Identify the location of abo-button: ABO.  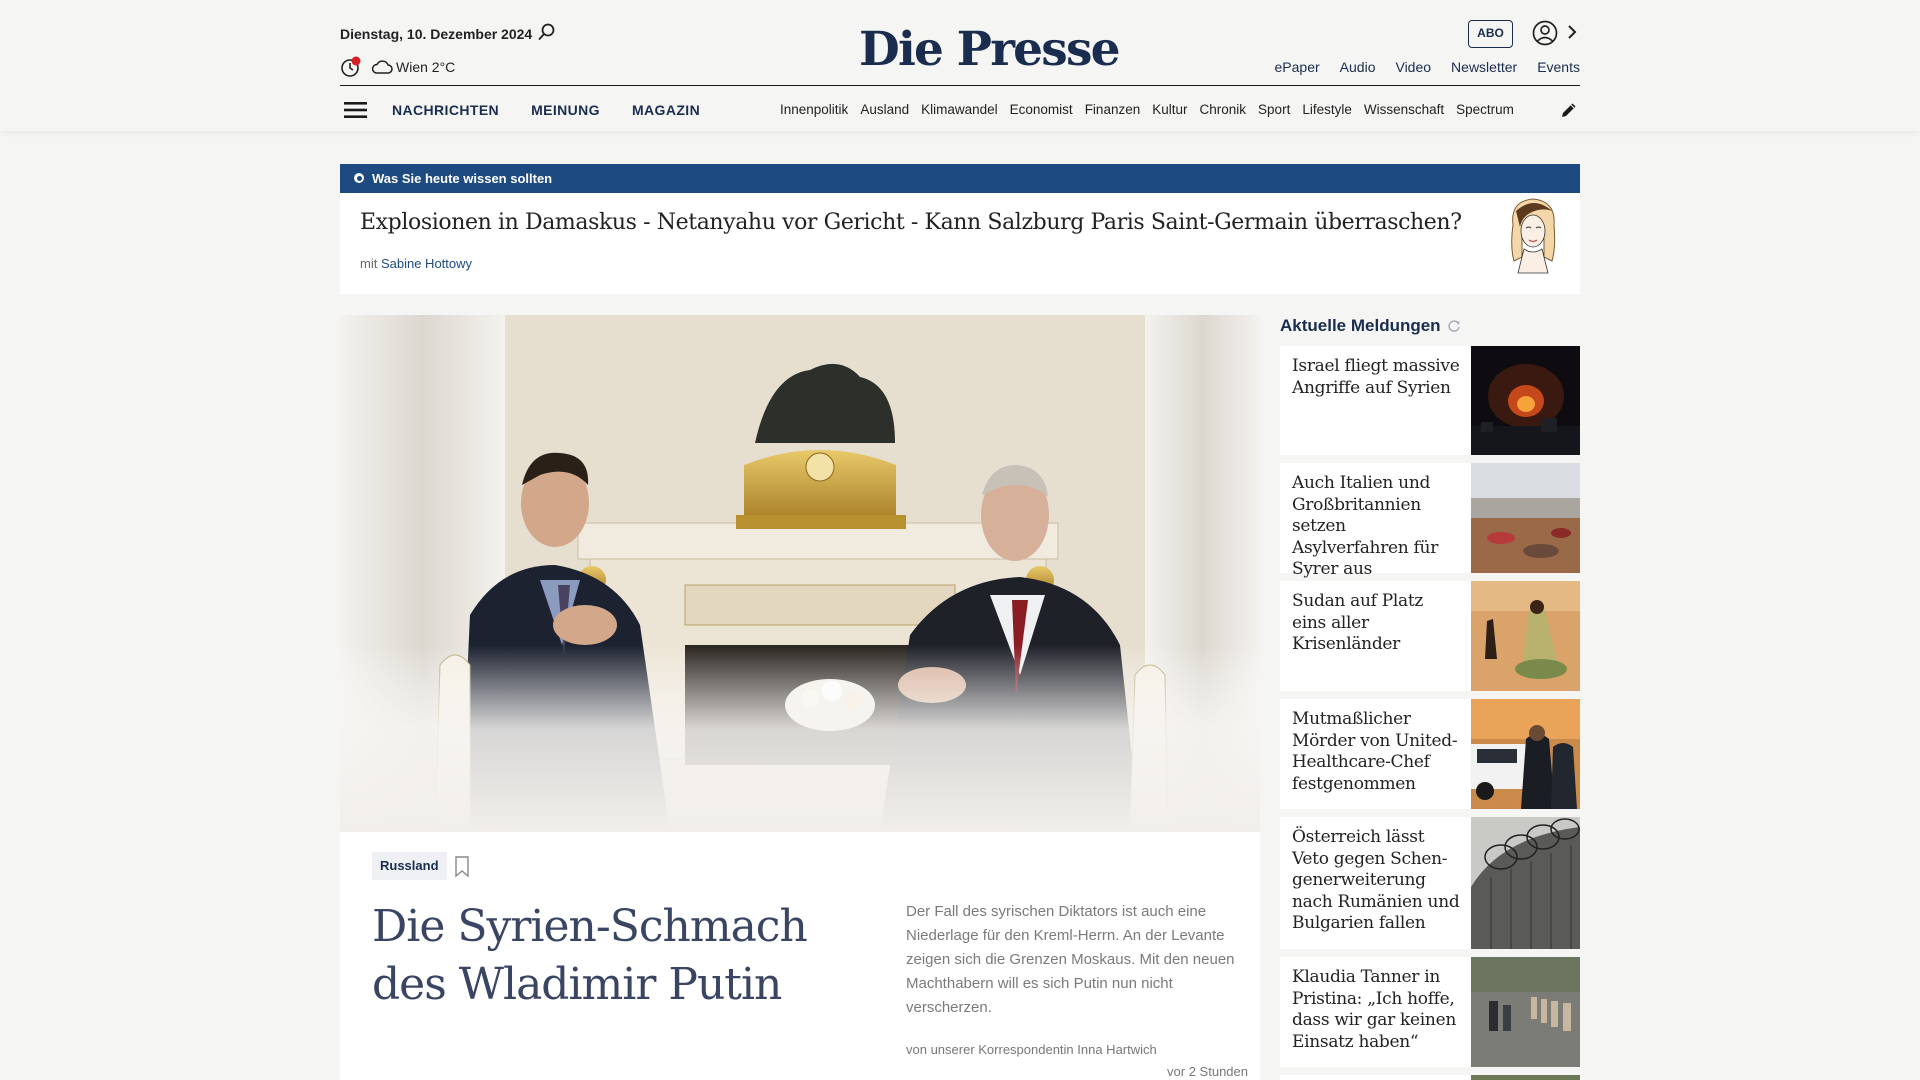
(1490, 34).